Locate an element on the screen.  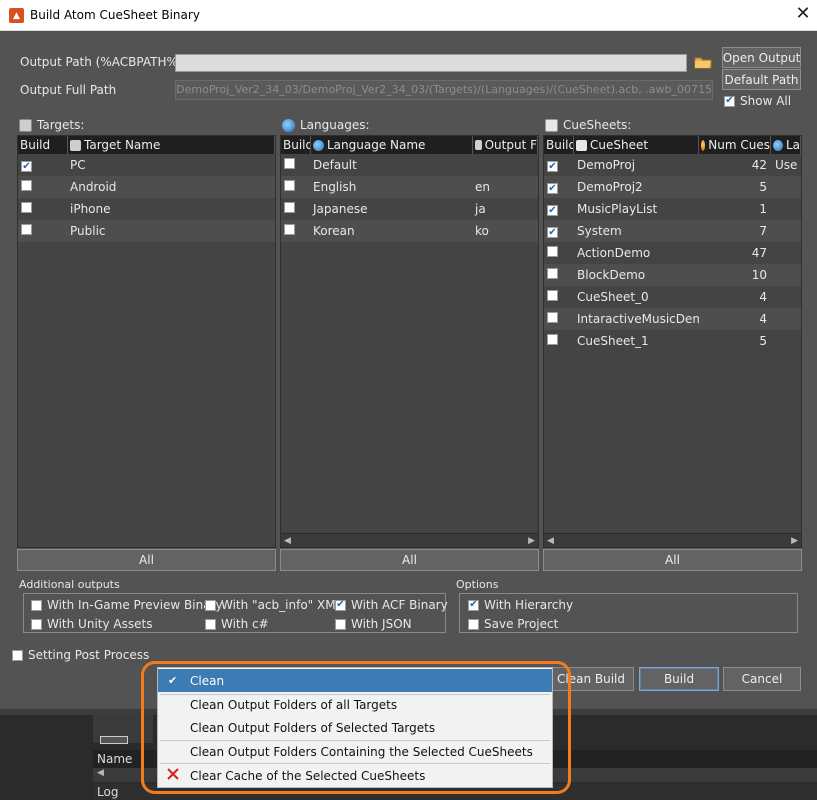
cuesheet-row: CueSheet_1 5 is located at coordinates (672, 341).